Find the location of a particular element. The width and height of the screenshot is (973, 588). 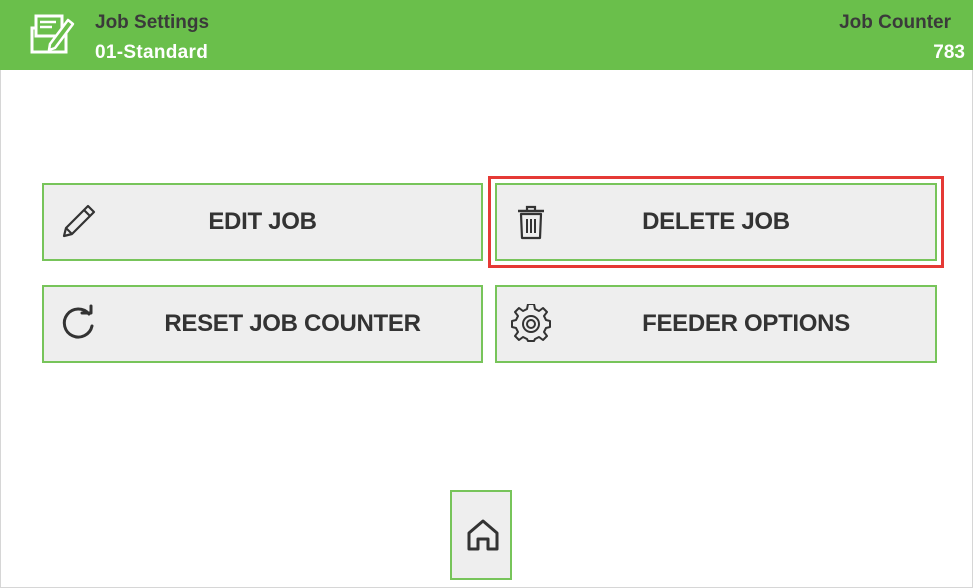

feeder-options-button: FEEDER OPTIONS is located at coordinates (716, 324).